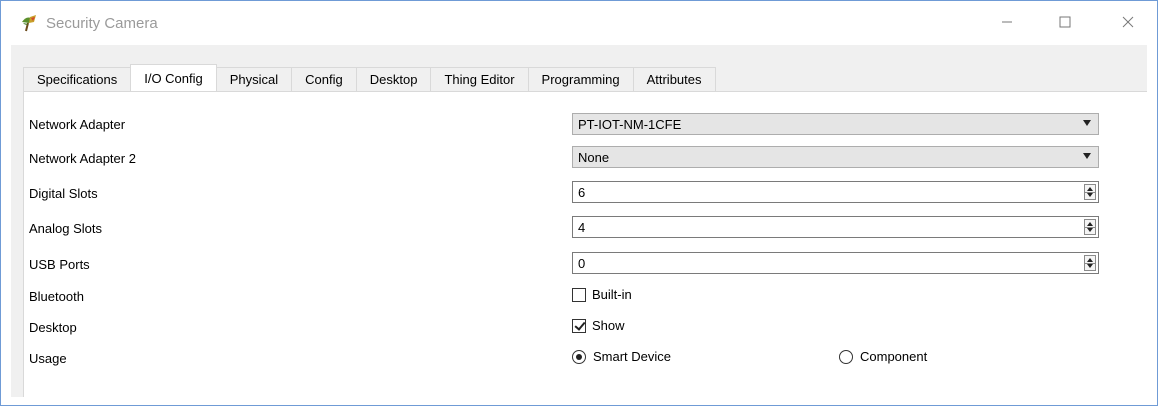 The width and height of the screenshot is (1158, 406). I want to click on checkbox-checked-icon, so click(579, 325).